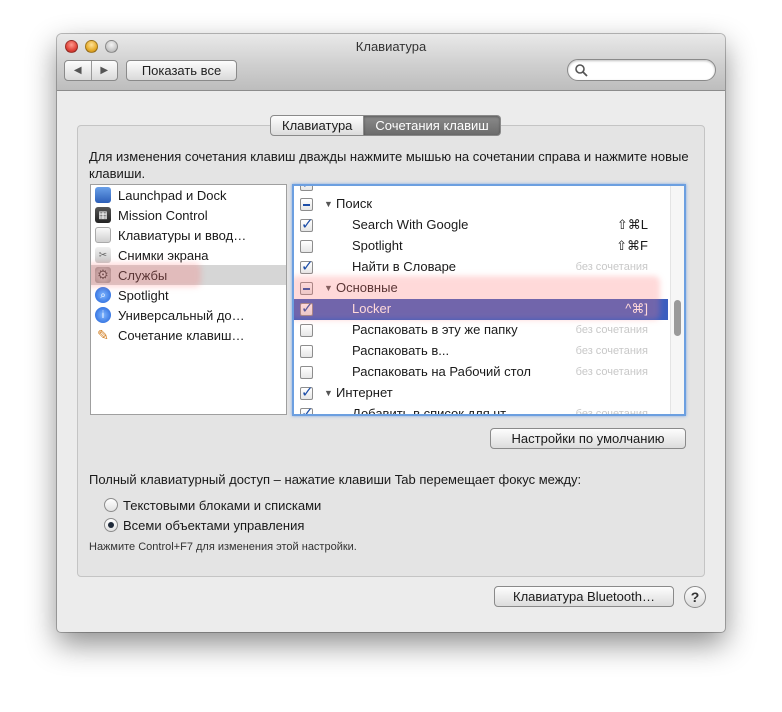  Describe the element at coordinates (172, 195) in the screenshot. I see `category-label: Launchpad и Dock` at that location.